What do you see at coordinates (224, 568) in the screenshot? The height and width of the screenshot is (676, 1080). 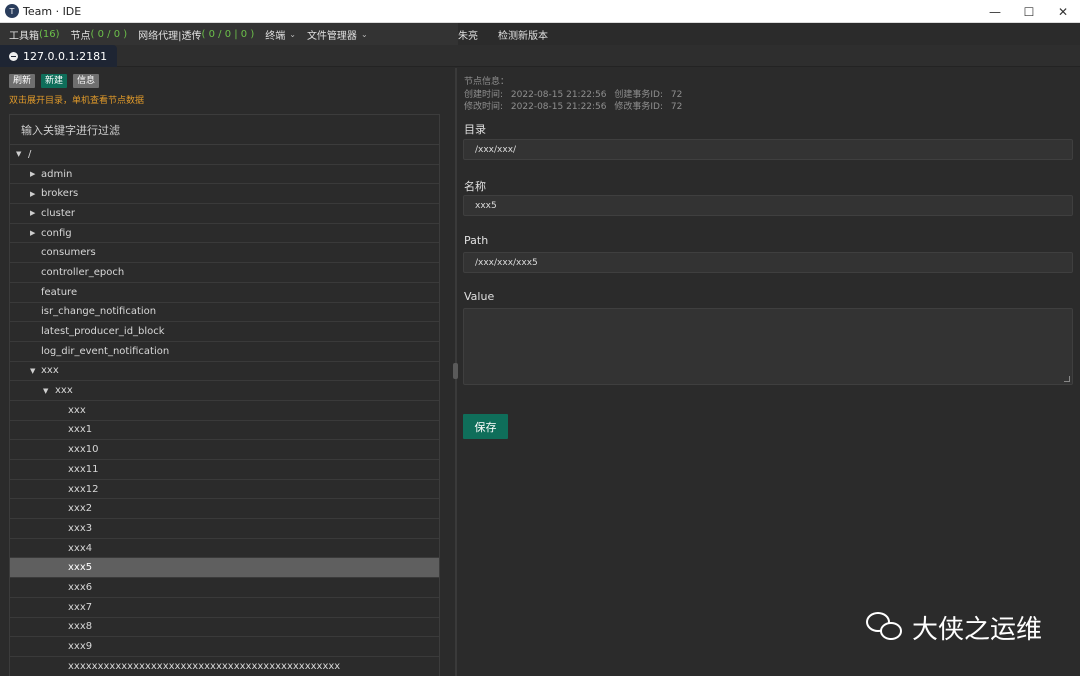 I see `tree-row-selected: xxx5` at bounding box center [224, 568].